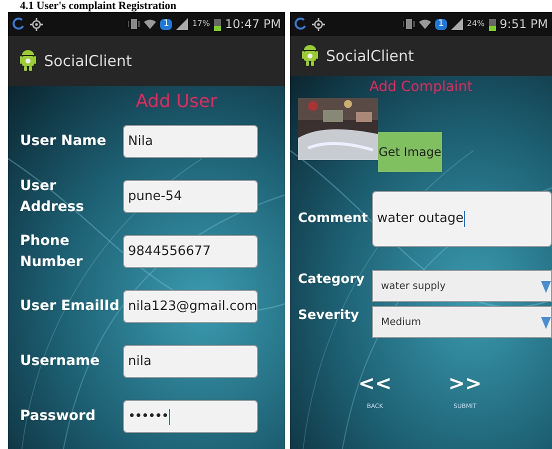 The width and height of the screenshot is (552, 449). Describe the element at coordinates (51, 252) in the screenshot. I see `field-label: Phone Number` at that location.